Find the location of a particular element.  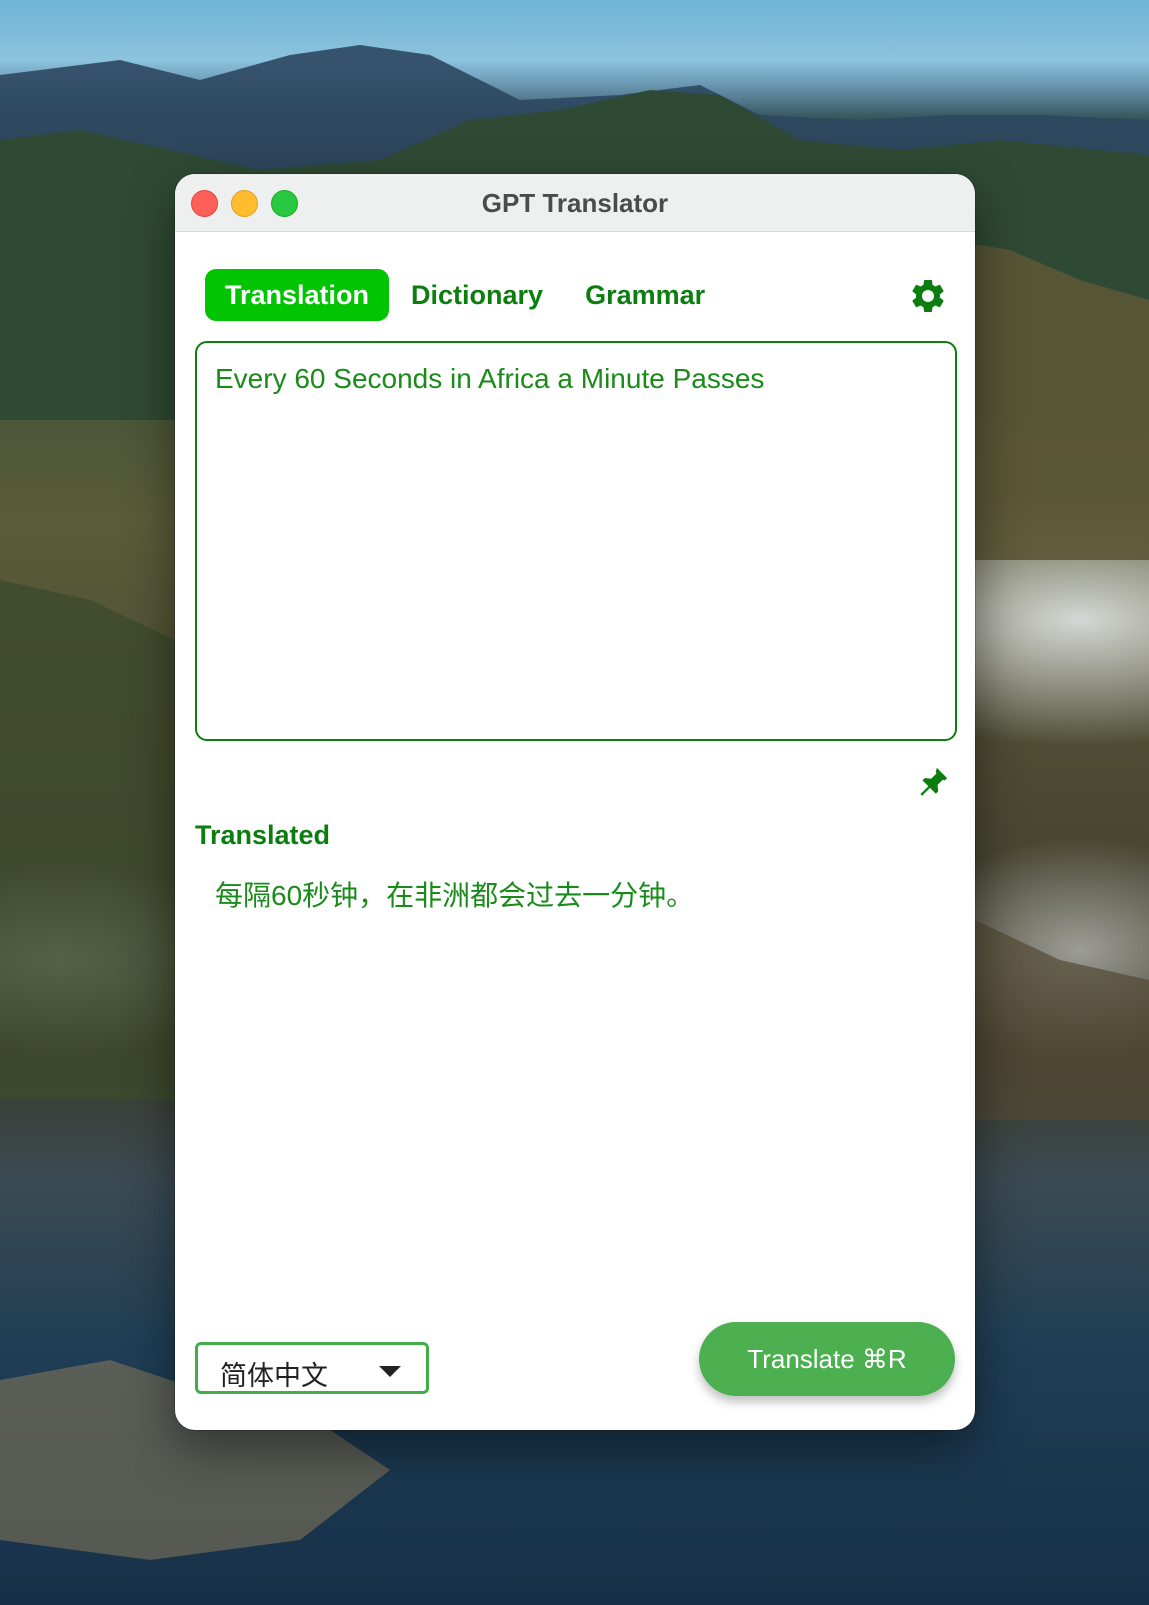

translate-button: Translate ⌘R is located at coordinates (827, 1359).